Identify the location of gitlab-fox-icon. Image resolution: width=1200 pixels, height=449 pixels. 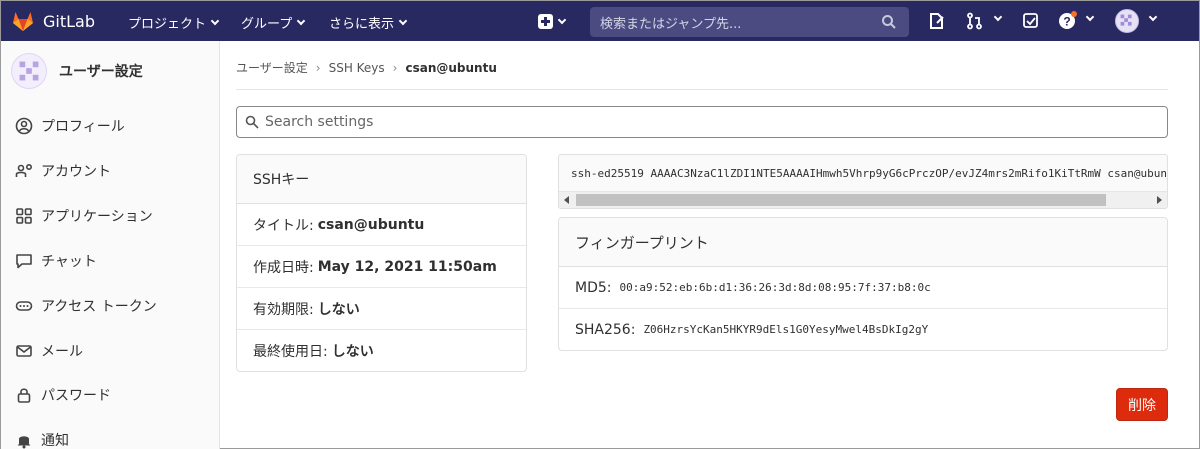
(23, 21).